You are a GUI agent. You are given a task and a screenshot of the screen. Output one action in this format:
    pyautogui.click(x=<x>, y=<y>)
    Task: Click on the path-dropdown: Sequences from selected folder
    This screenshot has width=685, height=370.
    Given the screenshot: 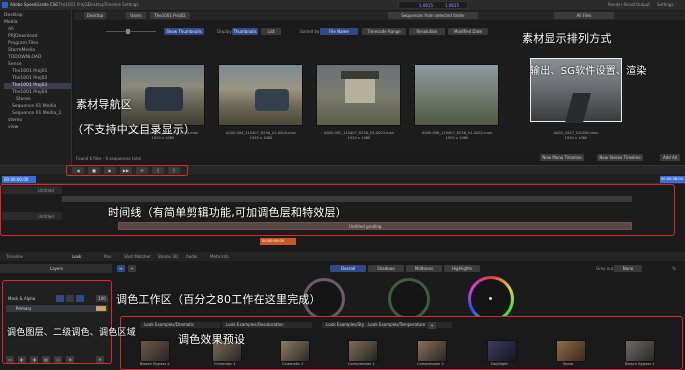 What is the action you would take?
    pyautogui.click(x=433, y=15)
    